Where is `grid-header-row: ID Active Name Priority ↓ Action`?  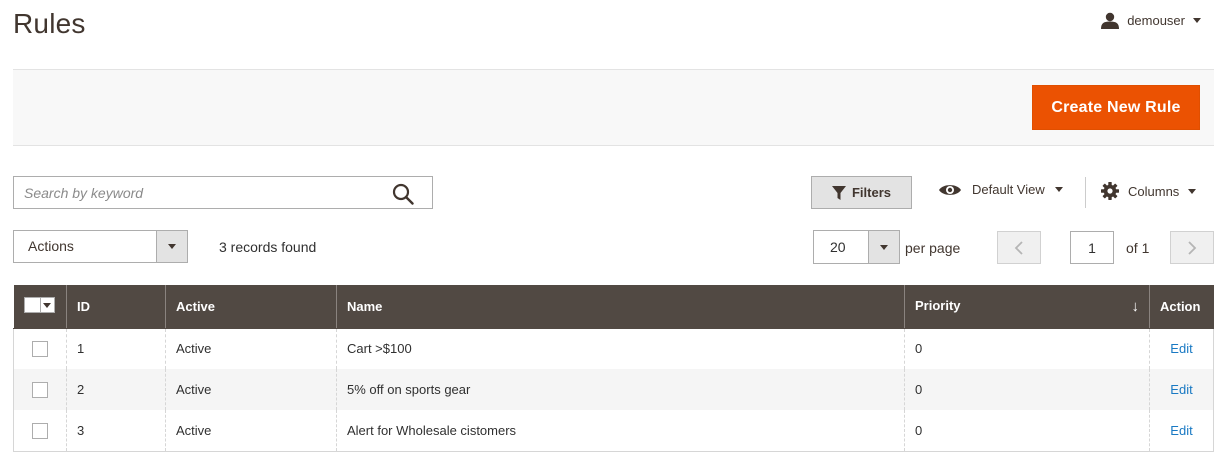 grid-header-row: ID Active Name Priority ↓ Action is located at coordinates (613, 307).